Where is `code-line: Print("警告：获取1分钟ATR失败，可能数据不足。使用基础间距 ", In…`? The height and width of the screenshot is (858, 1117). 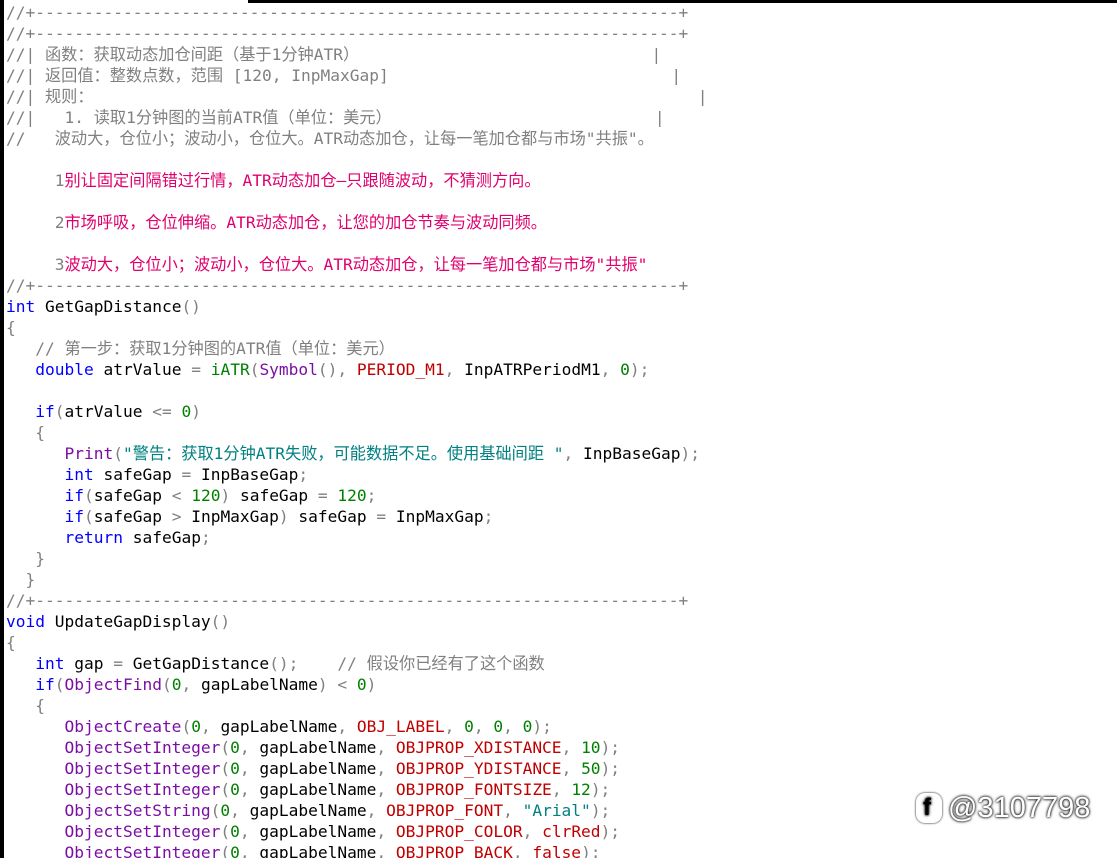
code-line: Print("警告：获取1分钟ATR失败，可能数据不足。使用基础间距 ", In… is located at coordinates (353, 453).